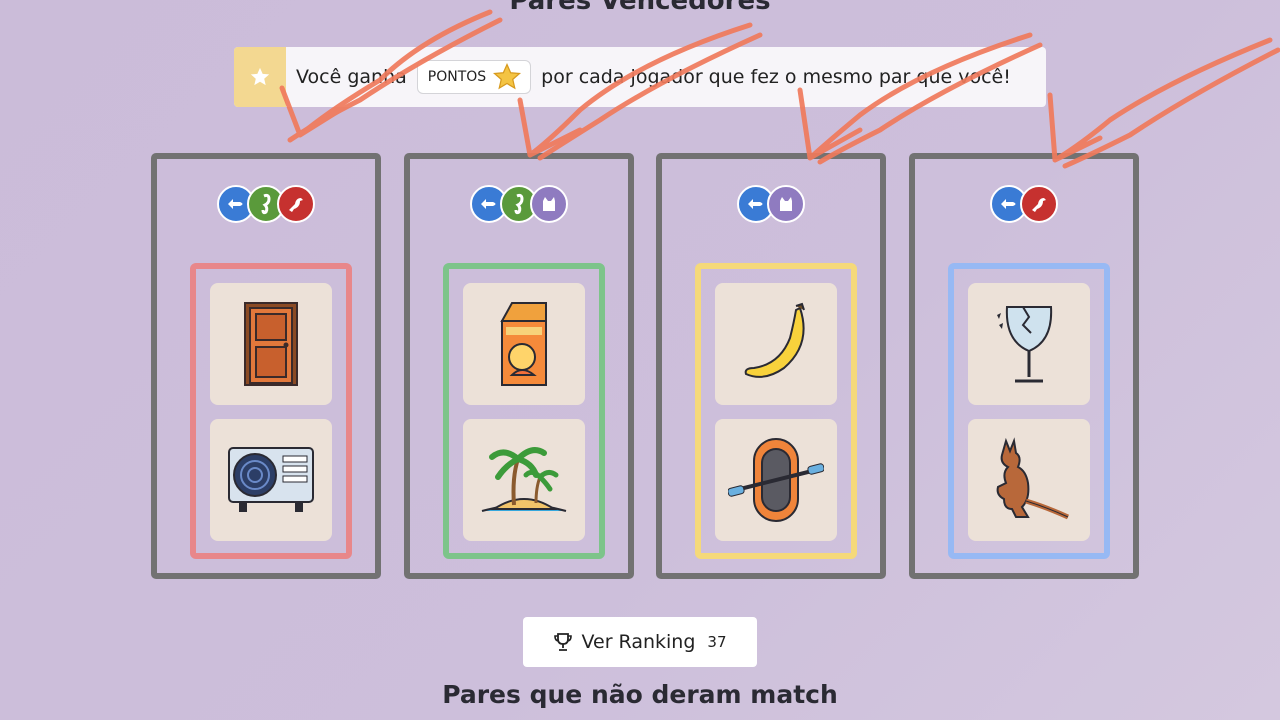 The width and height of the screenshot is (1280, 720). I want to click on juice-carton-icon, so click(524, 344).